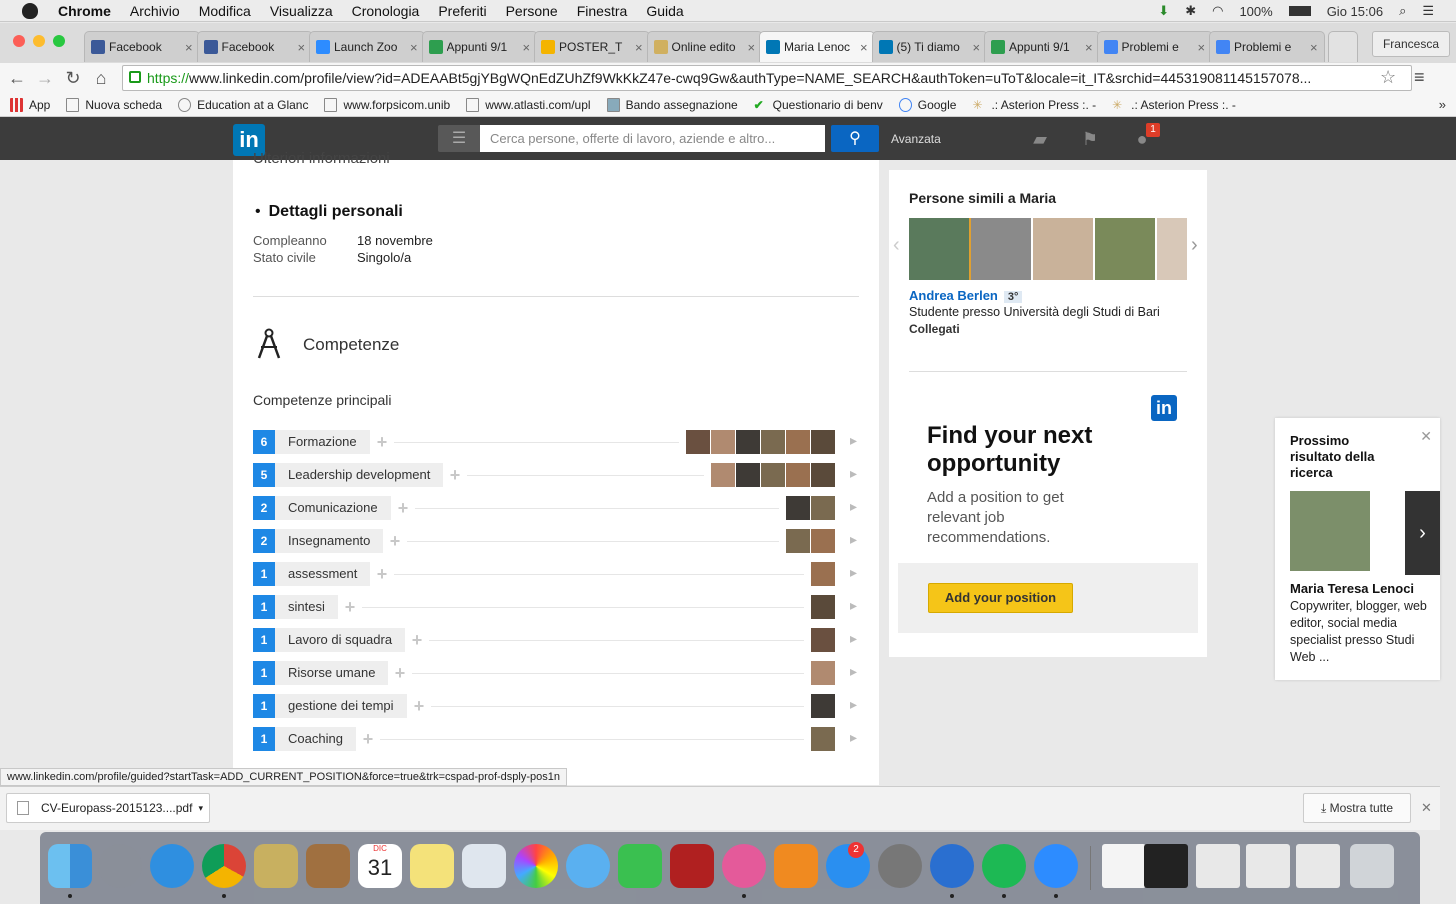  I want to click on browser-tab: POSTER_T ×, so click(592, 46).